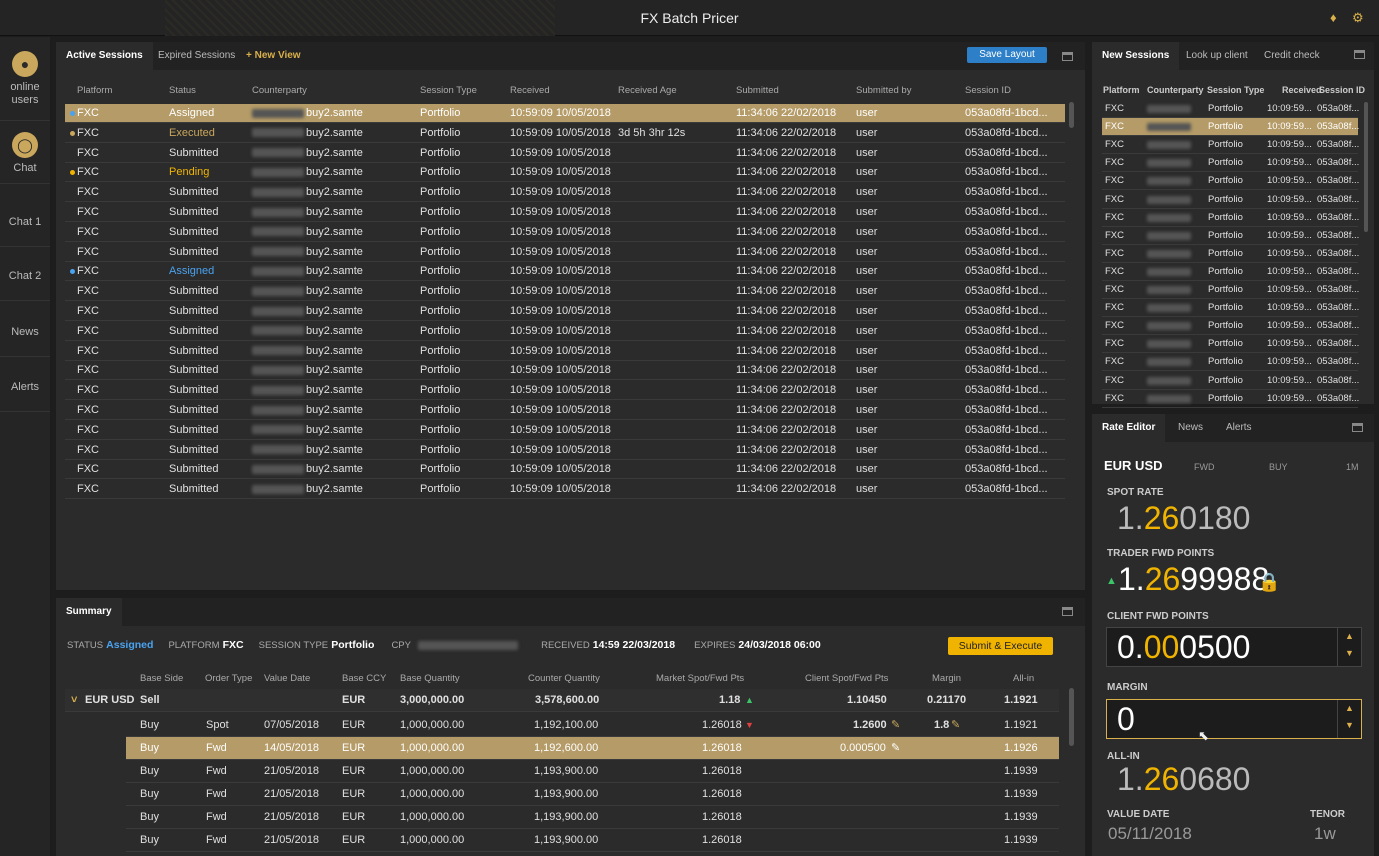 The image size is (1379, 856). What do you see at coordinates (564, 678) in the screenshot?
I see `column-header: Counter Quantity` at bounding box center [564, 678].